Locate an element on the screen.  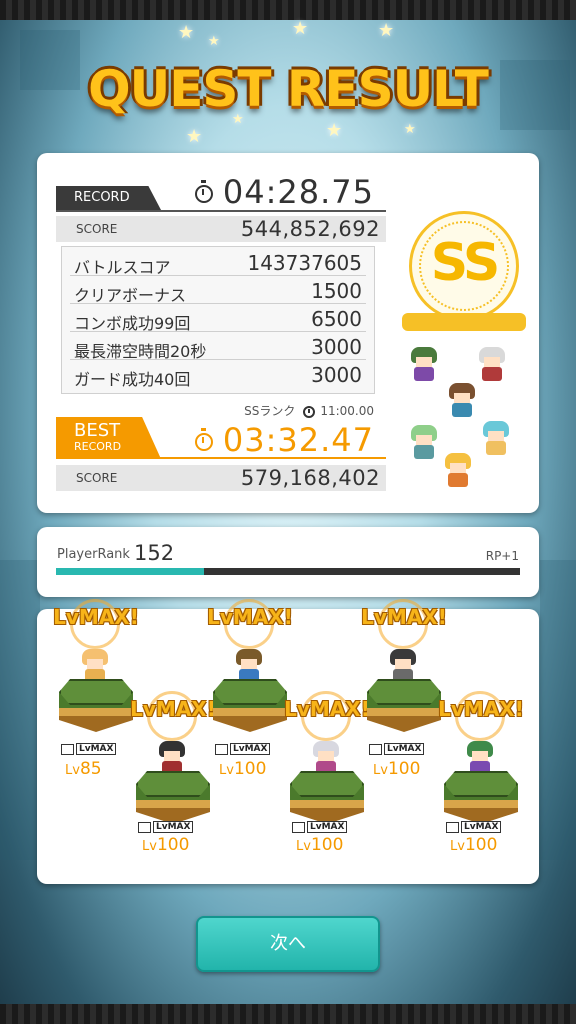
player-rank-value: 152 is located at coordinates (154, 553).